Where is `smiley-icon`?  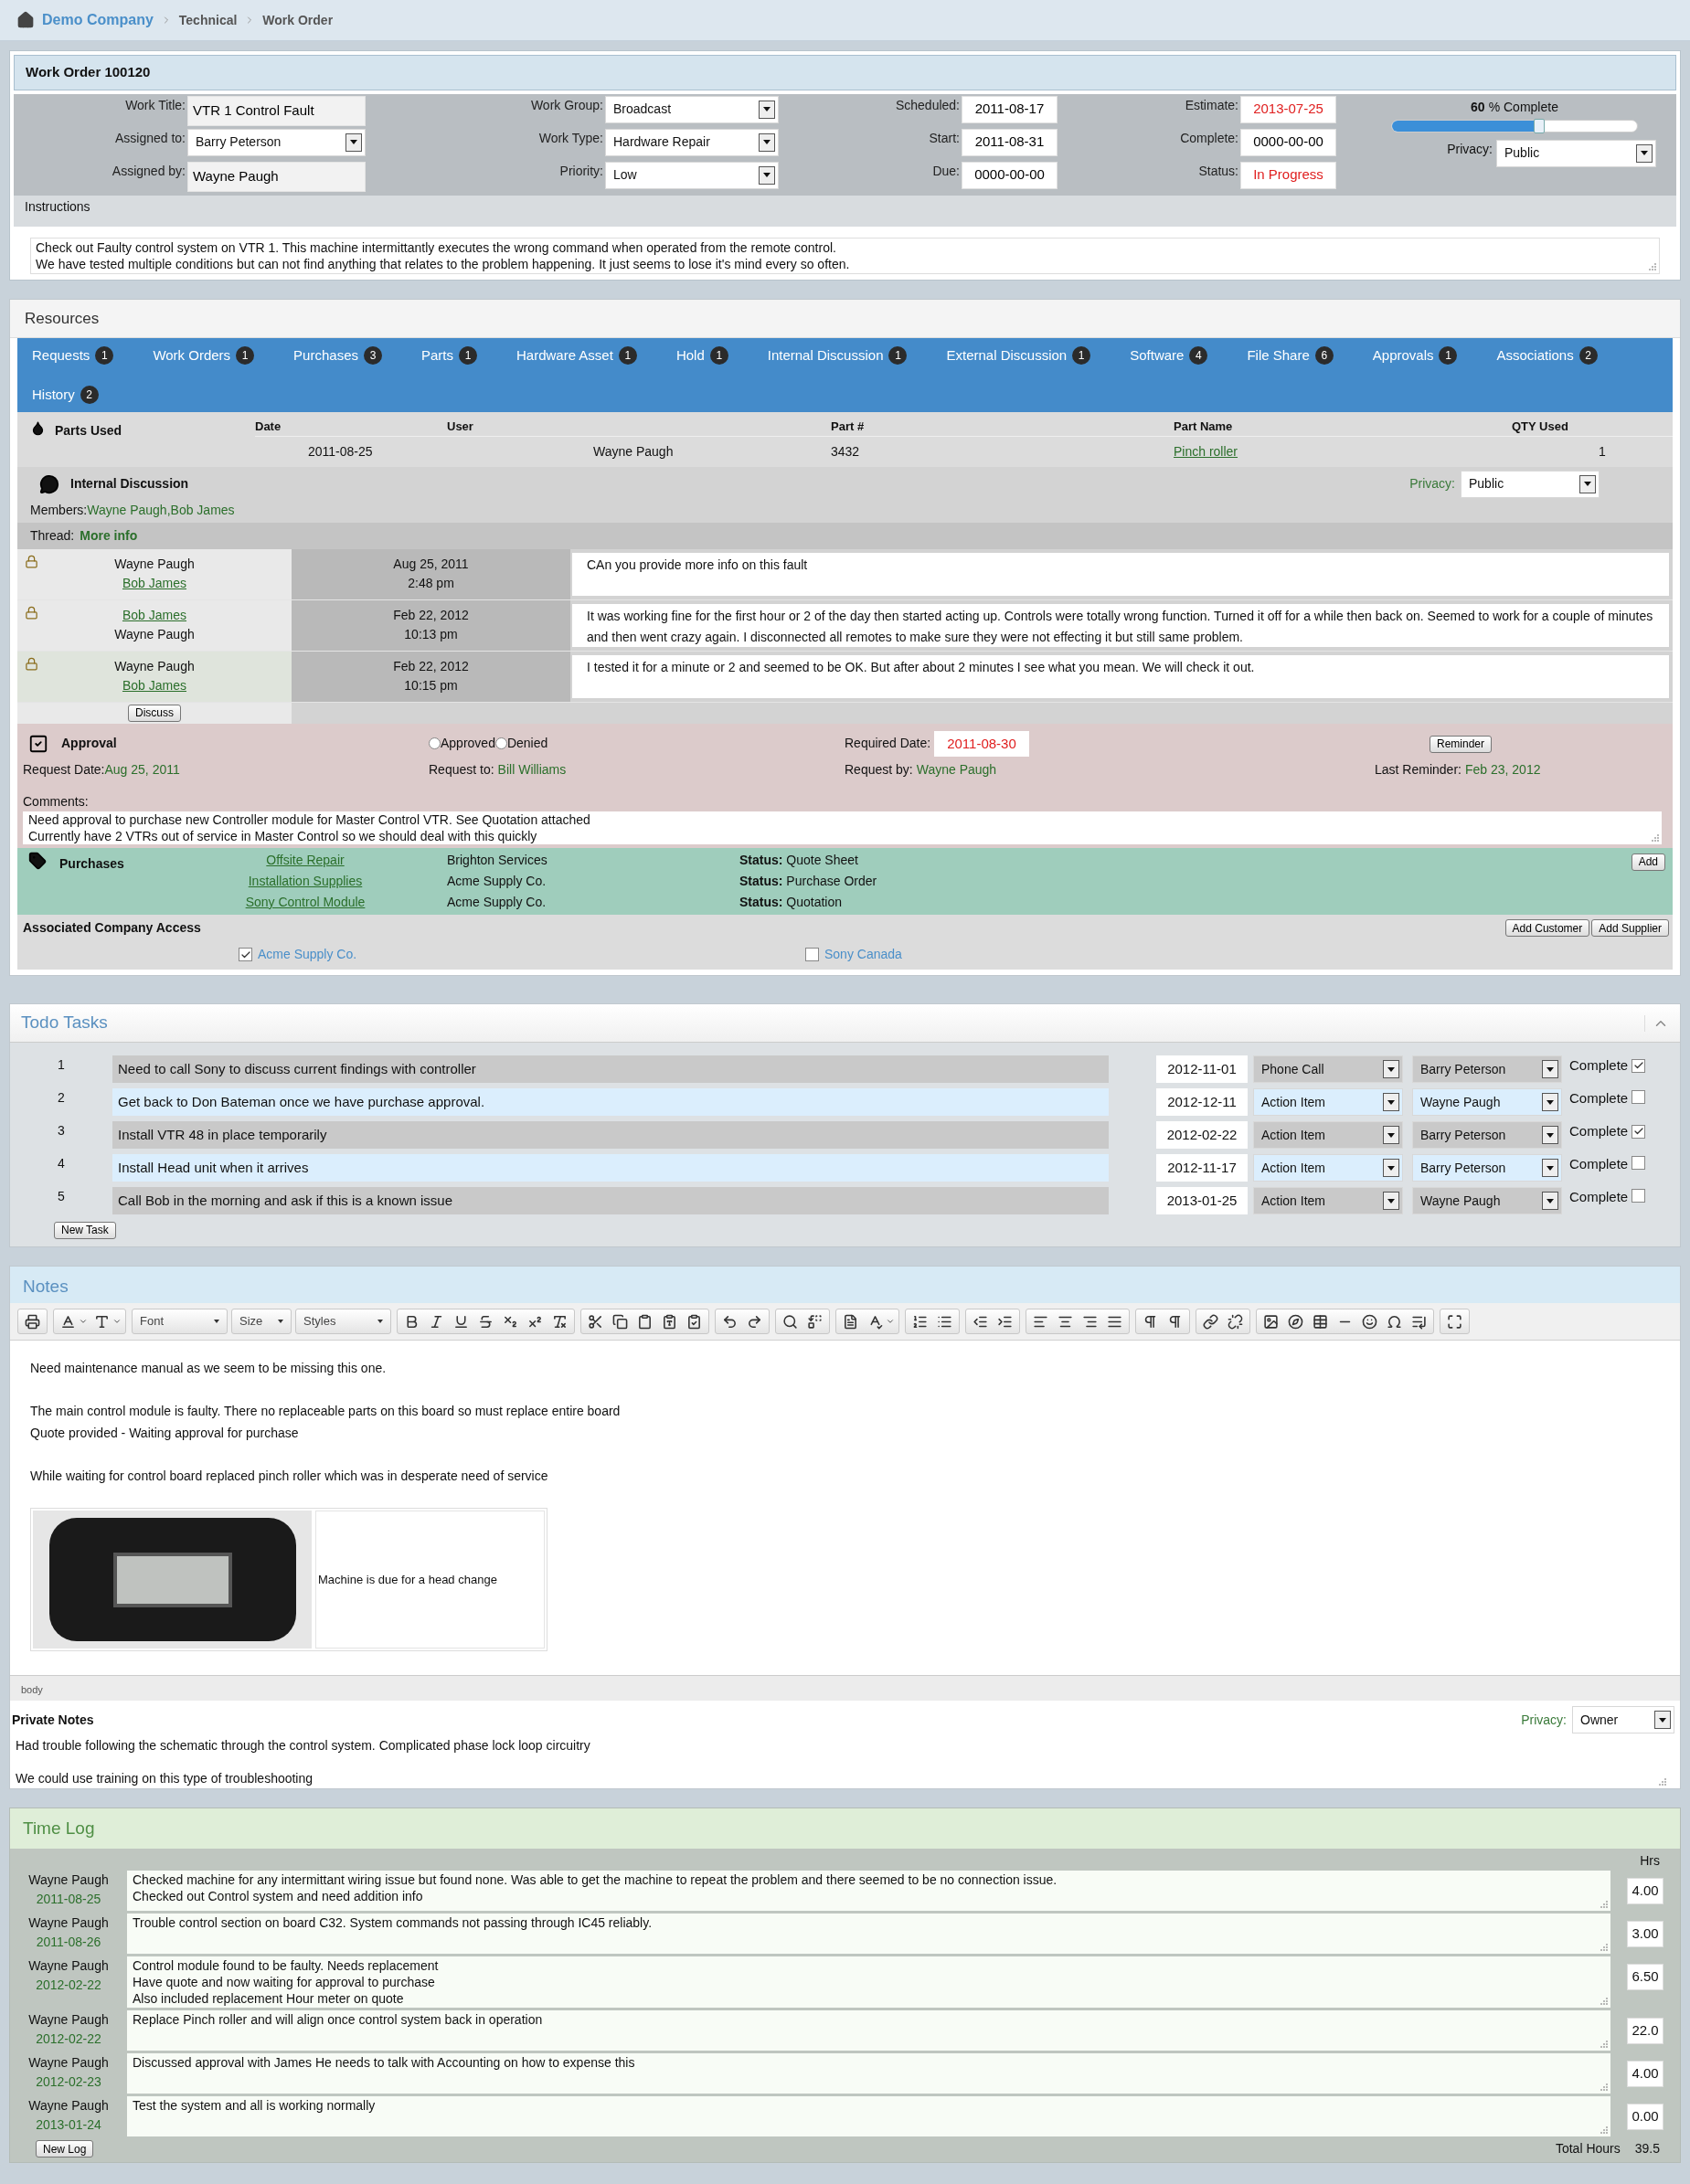
smiley-icon is located at coordinates (1369, 1321).